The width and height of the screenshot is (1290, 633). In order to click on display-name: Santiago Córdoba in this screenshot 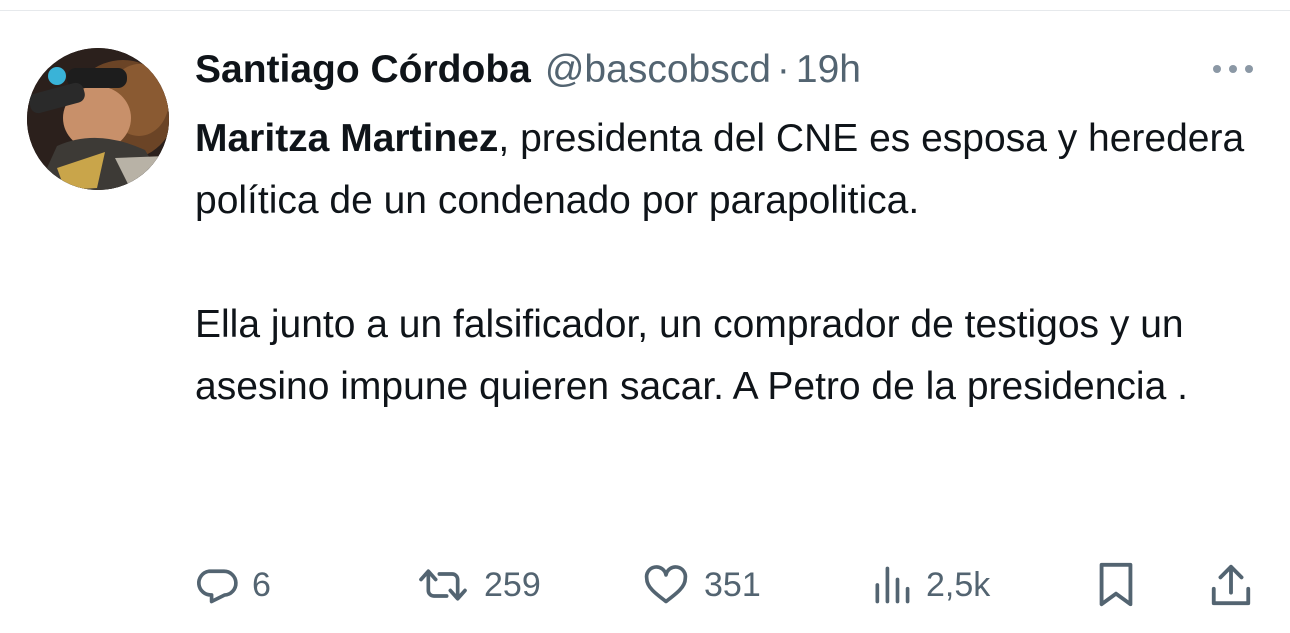, I will do `click(363, 70)`.